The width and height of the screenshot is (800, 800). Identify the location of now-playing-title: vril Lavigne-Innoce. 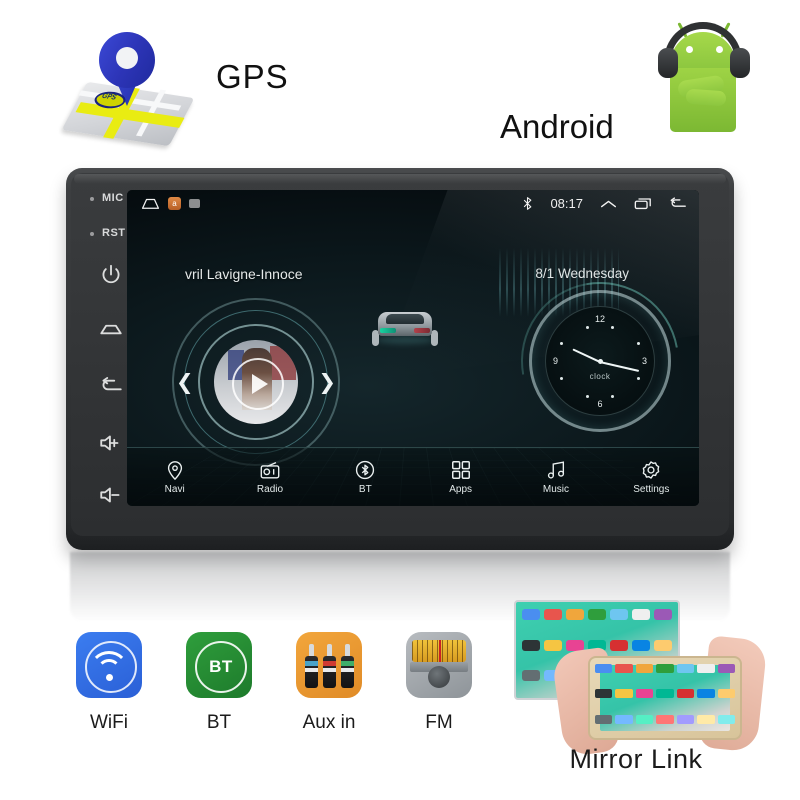
(244, 274).